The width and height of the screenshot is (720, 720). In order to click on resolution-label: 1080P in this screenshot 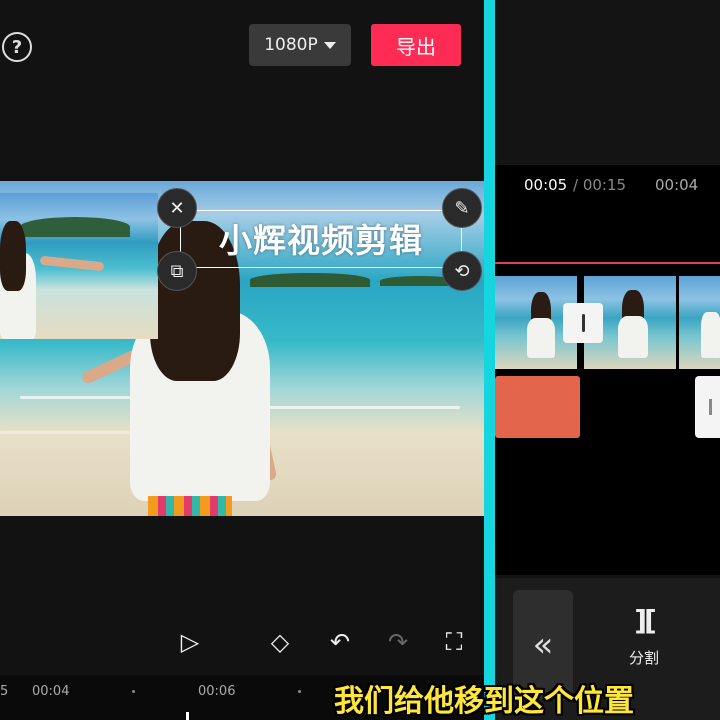, I will do `click(291, 45)`.